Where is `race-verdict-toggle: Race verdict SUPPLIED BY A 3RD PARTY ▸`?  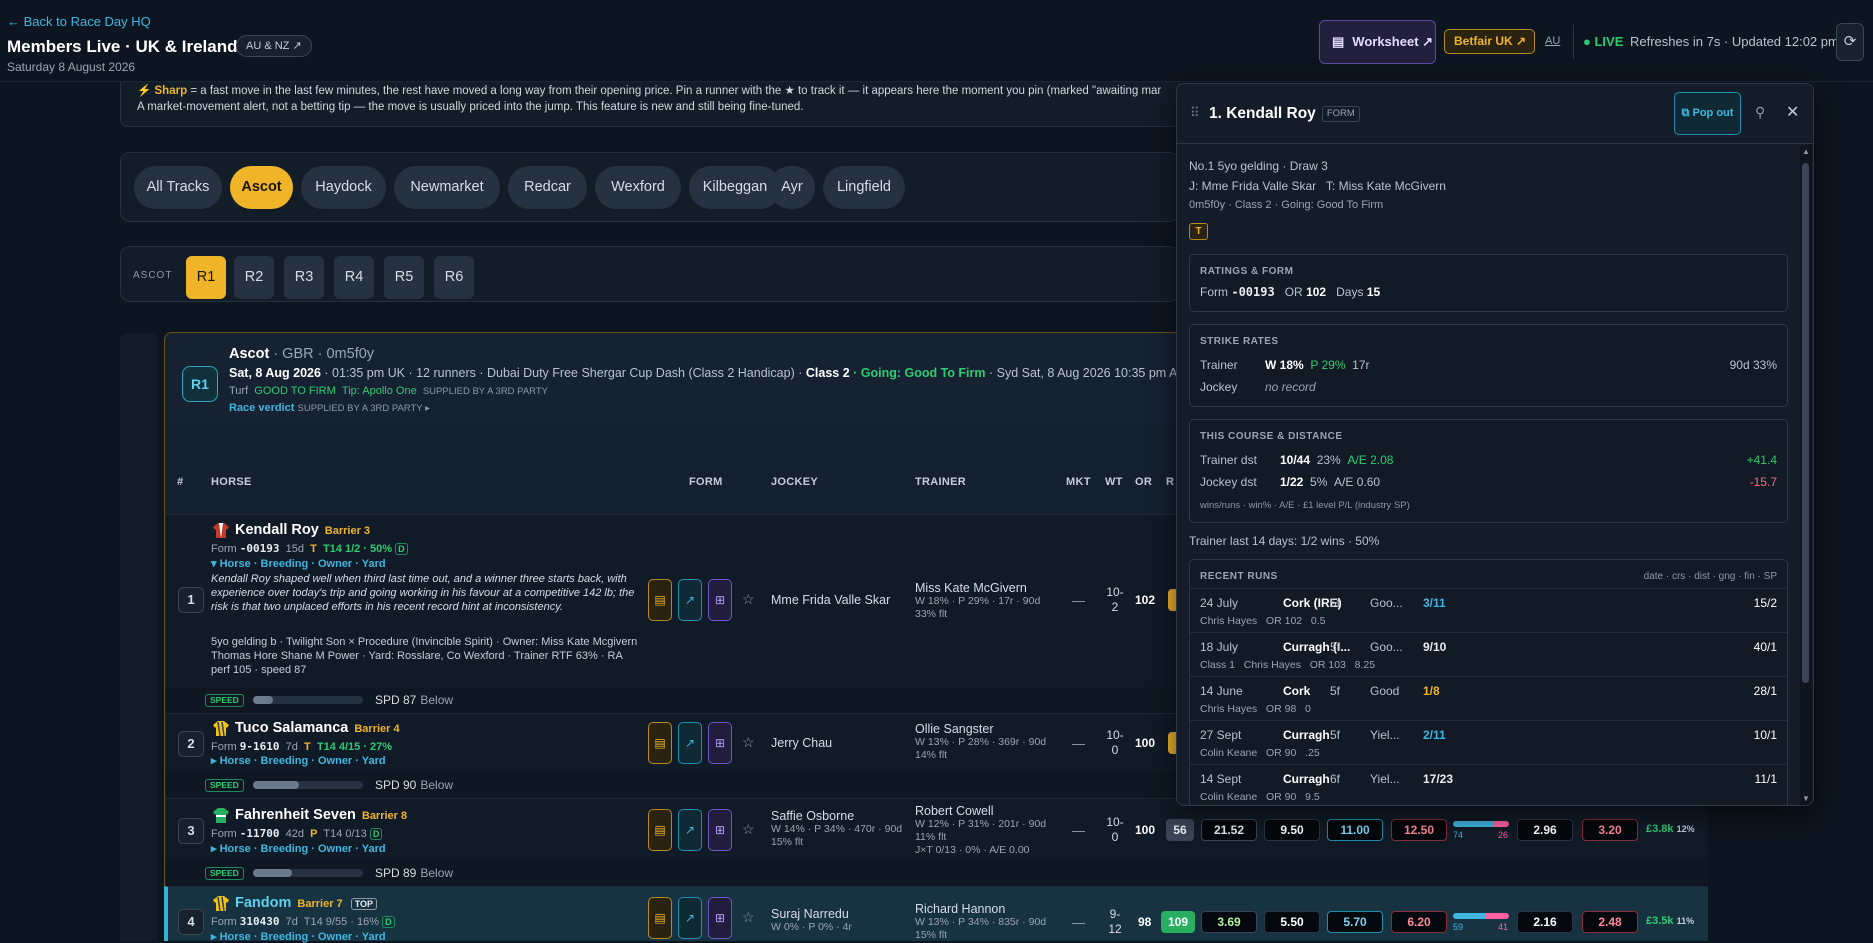
race-verdict-toggle: Race verdict SUPPLIED BY A 3RD PARTY ▸ is located at coordinates (329, 408).